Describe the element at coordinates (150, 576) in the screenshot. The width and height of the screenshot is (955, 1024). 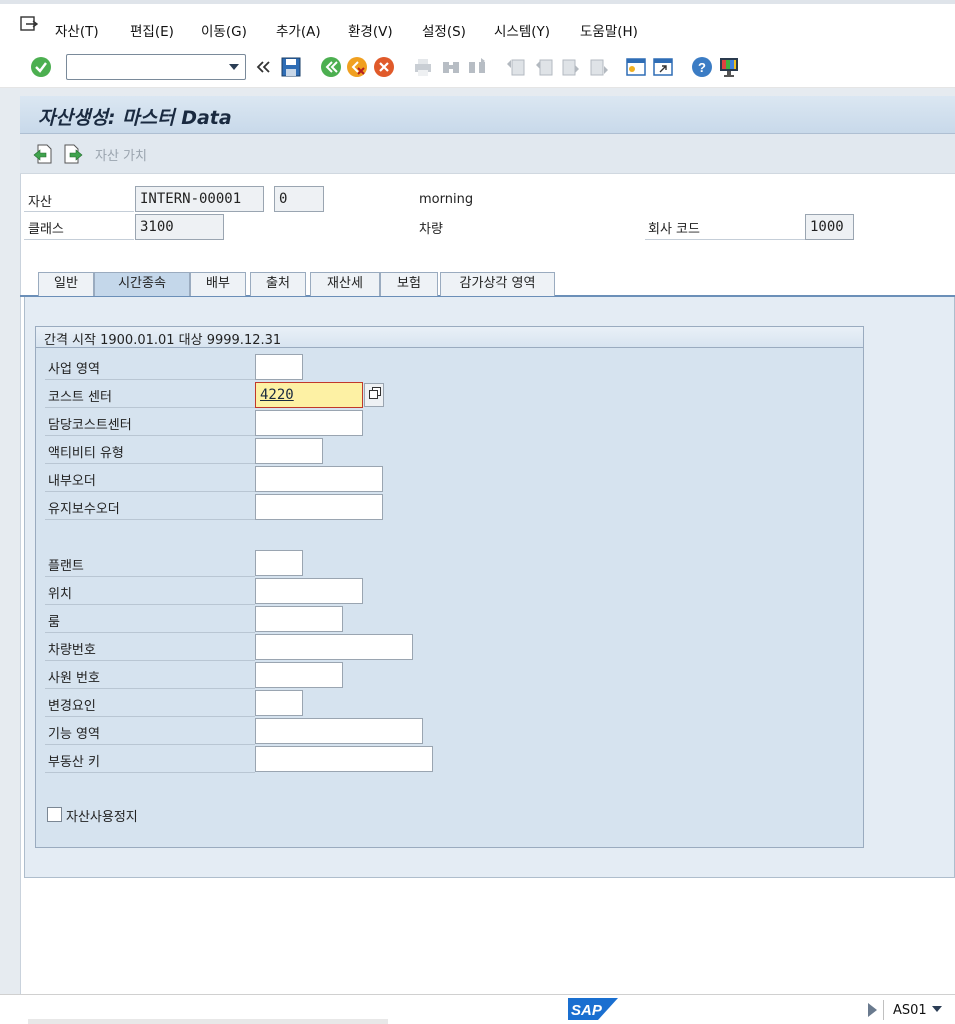
I see `plant-underline` at that location.